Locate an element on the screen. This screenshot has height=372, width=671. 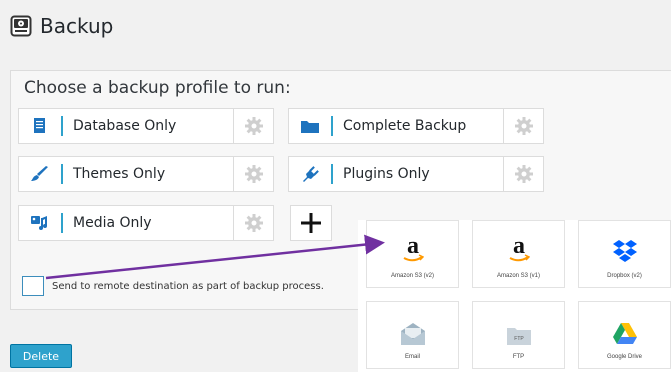
destination-label: FTP is located at coordinates (518, 357).